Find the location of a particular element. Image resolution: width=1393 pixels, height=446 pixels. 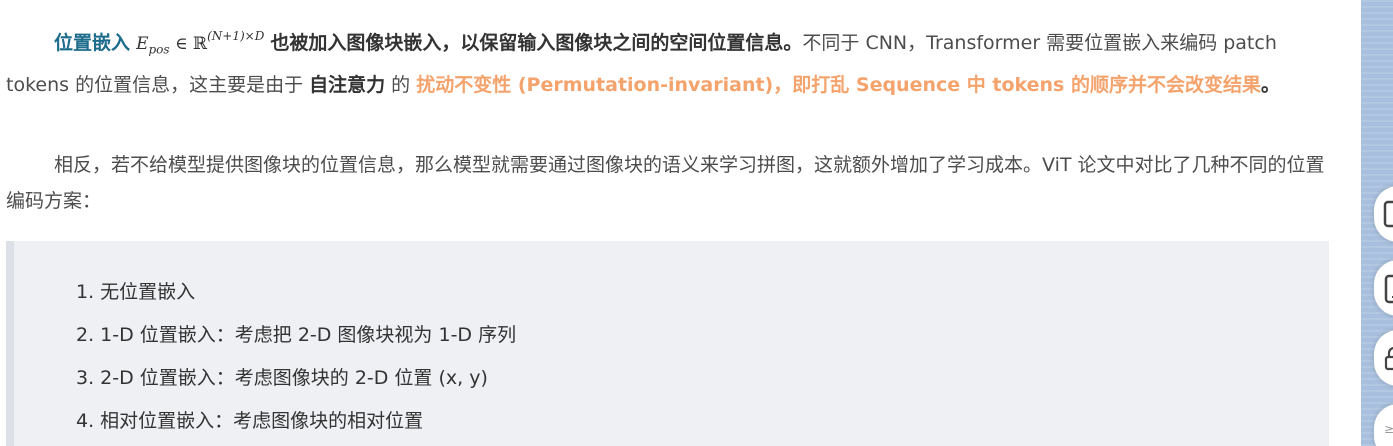

highlight-permutation-invariant: 扰动不变性 (Permutation-invariant) is located at coordinates (595, 85).